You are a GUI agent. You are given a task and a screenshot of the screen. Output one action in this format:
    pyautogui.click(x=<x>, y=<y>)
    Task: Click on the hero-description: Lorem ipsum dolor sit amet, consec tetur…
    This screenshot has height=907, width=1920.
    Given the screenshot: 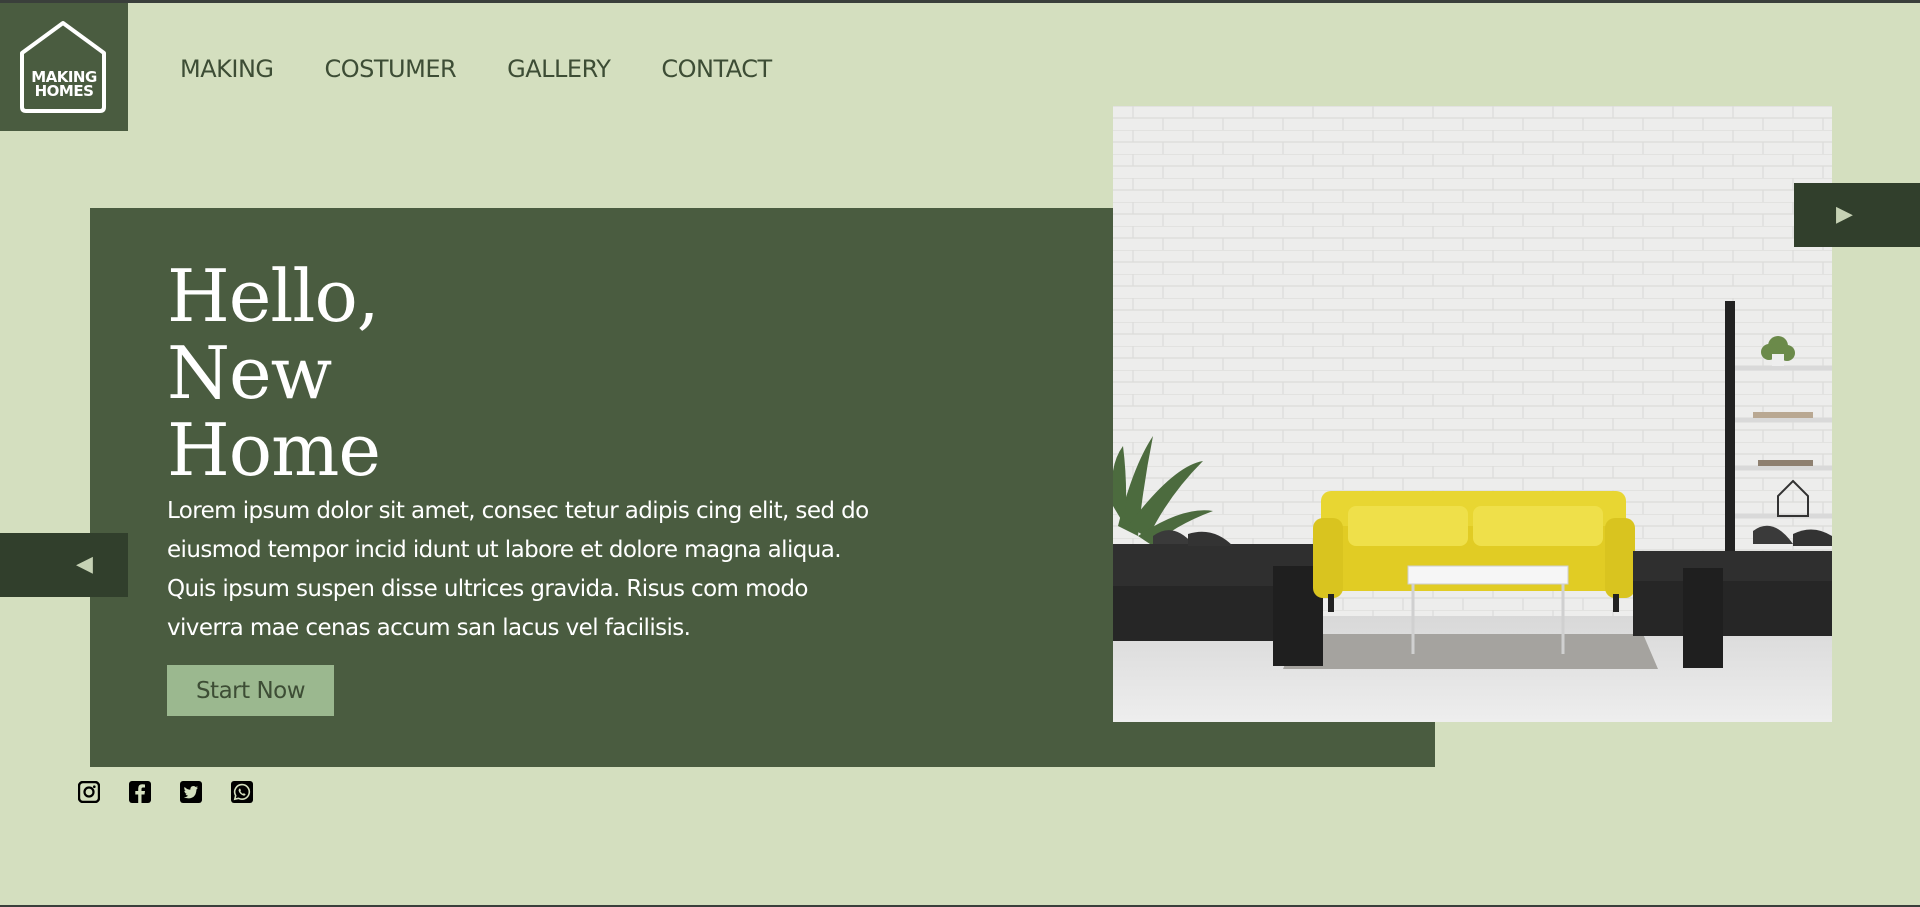 What is the action you would take?
    pyautogui.click(x=518, y=569)
    